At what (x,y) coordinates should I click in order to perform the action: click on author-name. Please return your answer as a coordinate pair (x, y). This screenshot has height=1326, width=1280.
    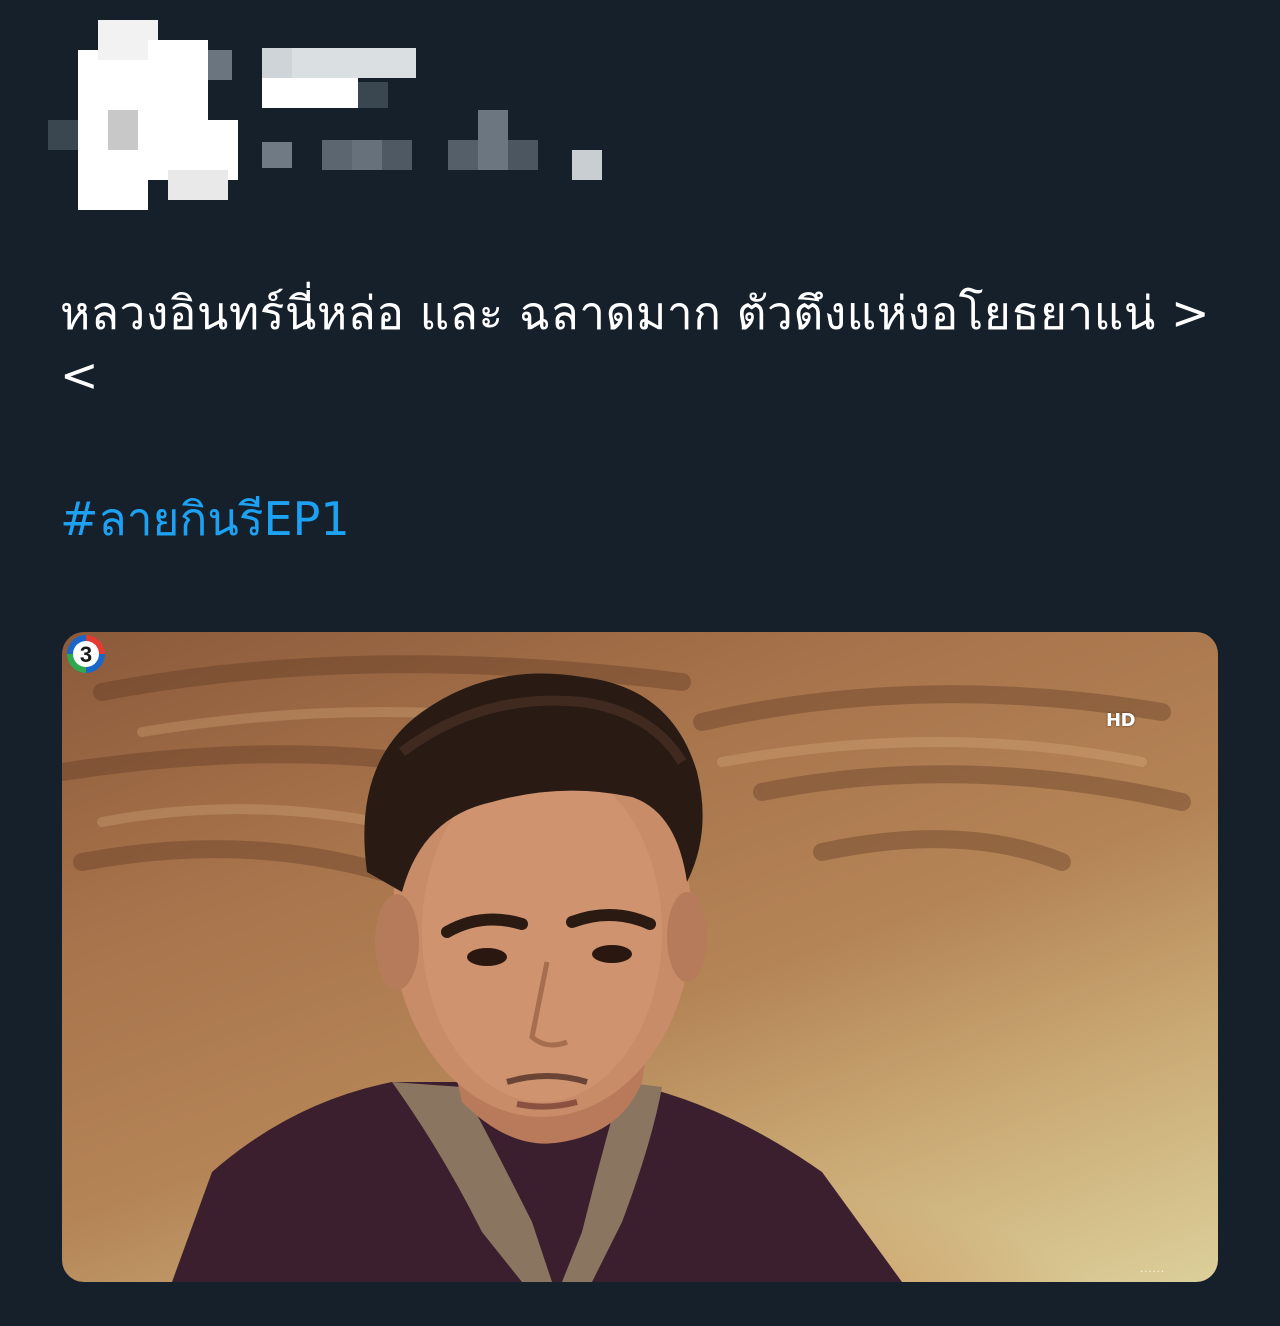
    Looking at the image, I should click on (277, 63).